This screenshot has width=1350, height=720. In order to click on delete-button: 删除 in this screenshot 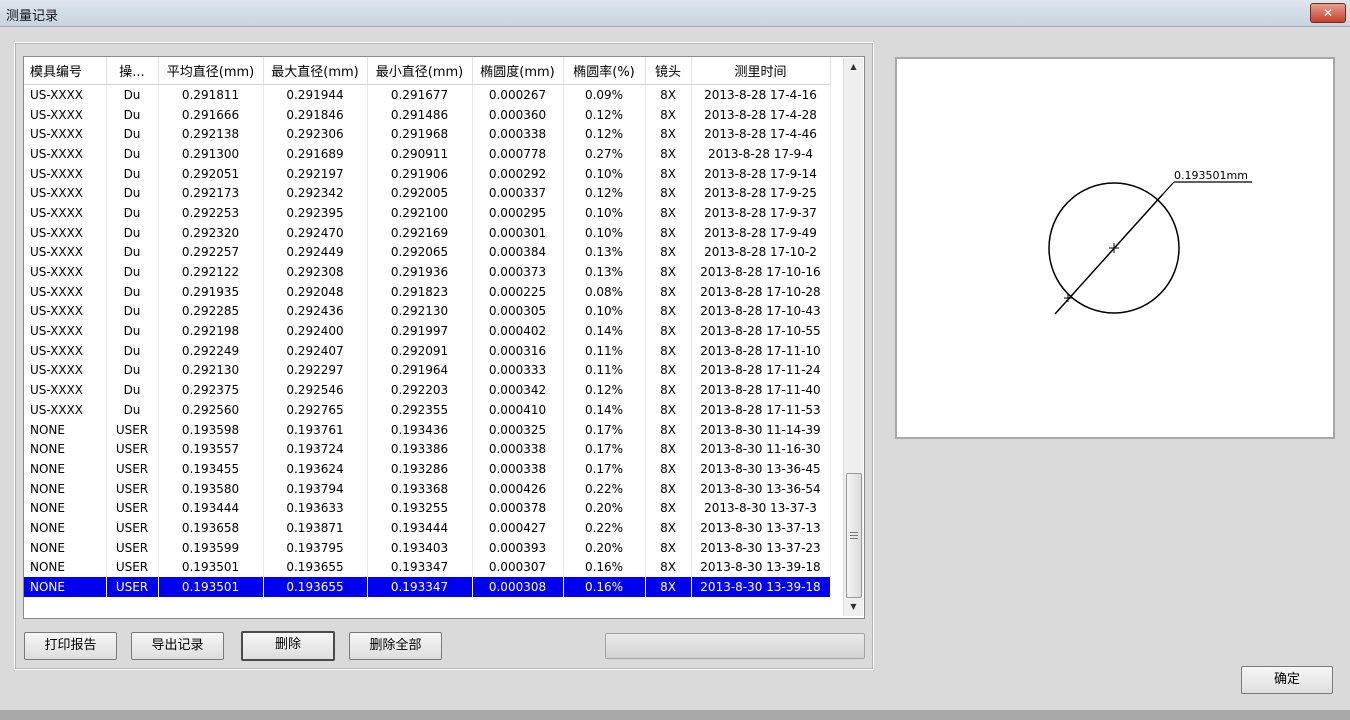, I will do `click(288, 646)`.